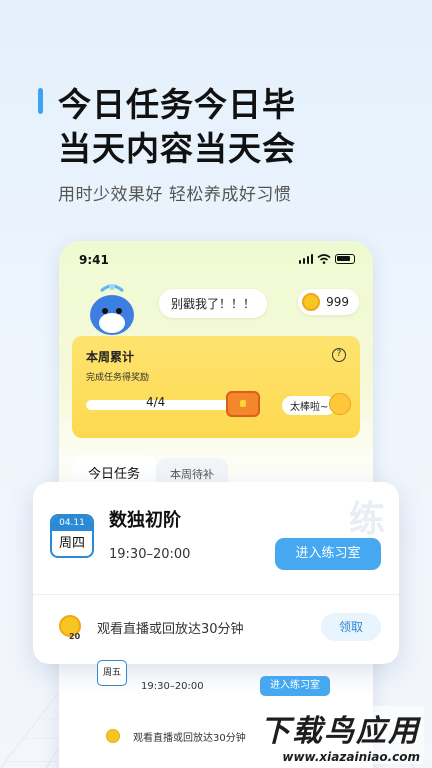 The image size is (432, 768). Describe the element at coordinates (145, 520) in the screenshot. I see `course-title: 数独初阶` at that location.